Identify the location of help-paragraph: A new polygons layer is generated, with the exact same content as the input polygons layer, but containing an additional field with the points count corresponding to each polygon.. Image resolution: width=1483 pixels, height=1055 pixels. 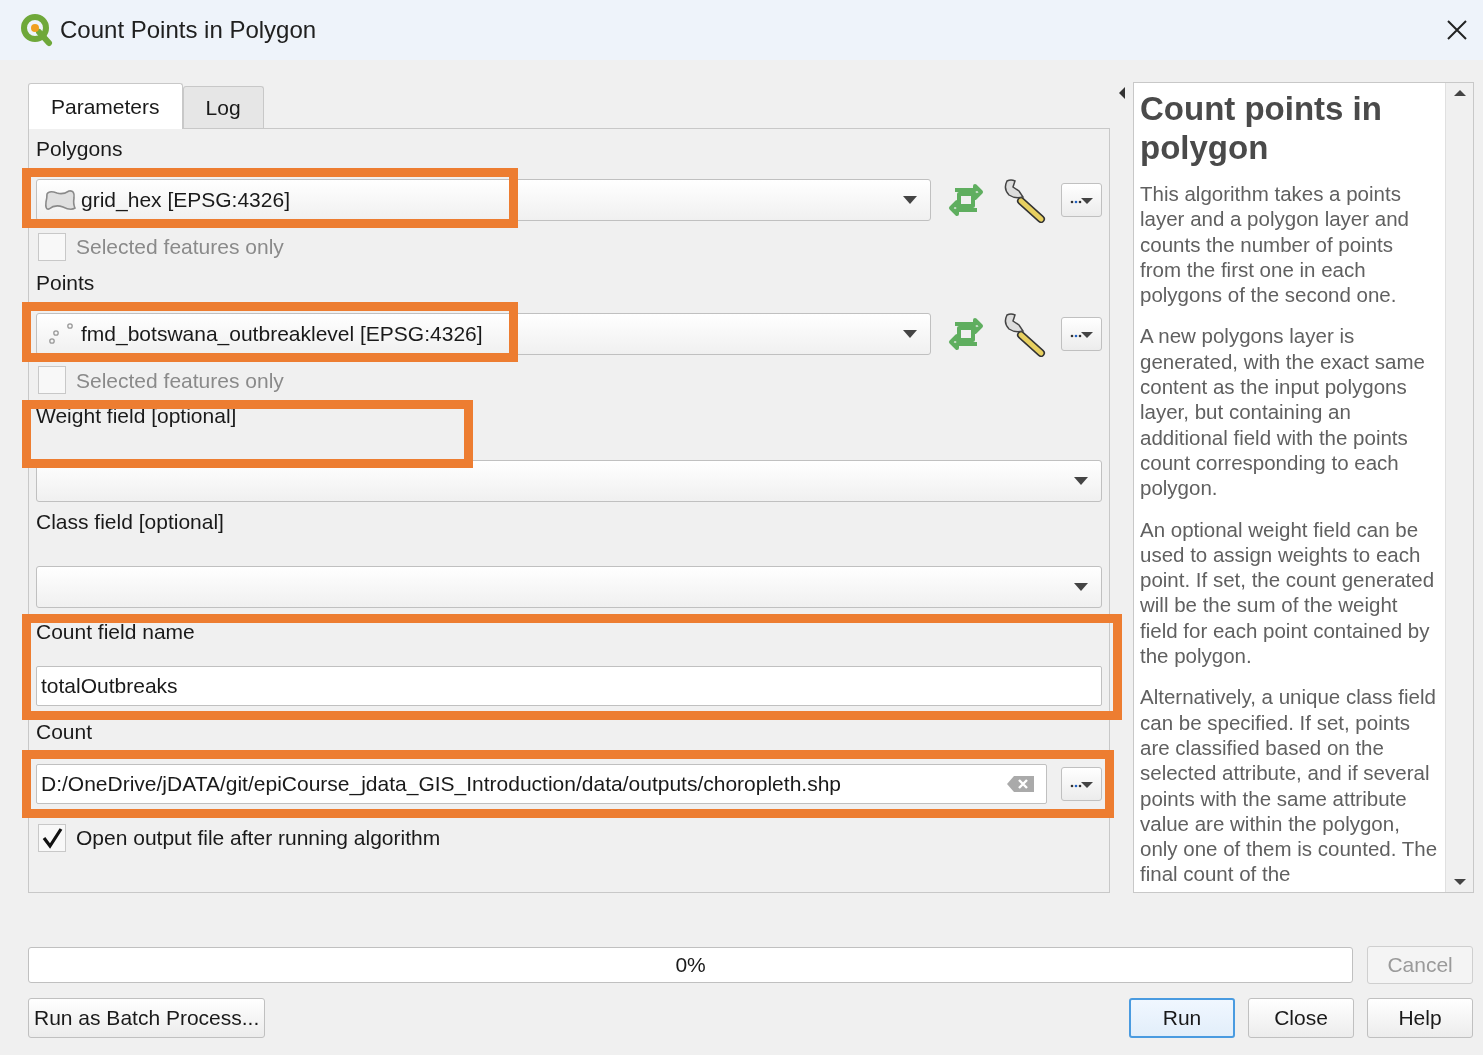
(1283, 412).